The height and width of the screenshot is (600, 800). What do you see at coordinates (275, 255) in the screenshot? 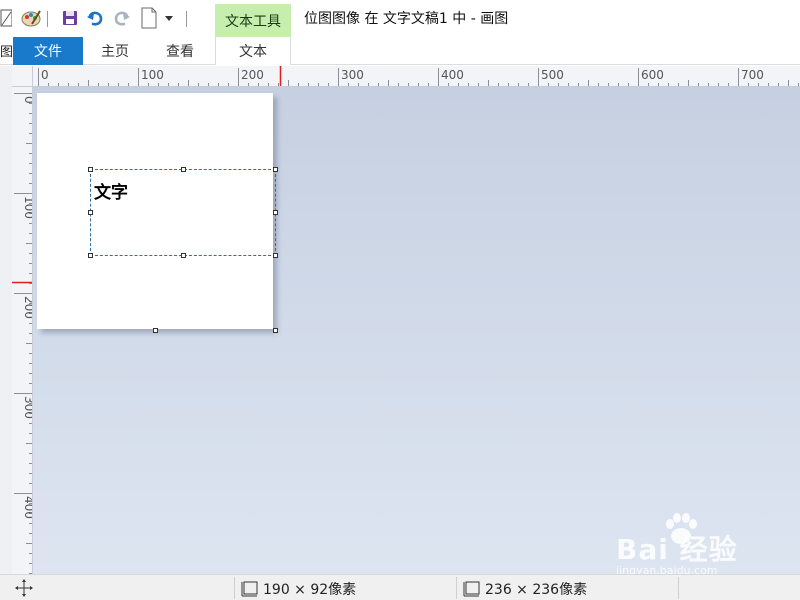
I see `text-box-handle-bottom-right` at bounding box center [275, 255].